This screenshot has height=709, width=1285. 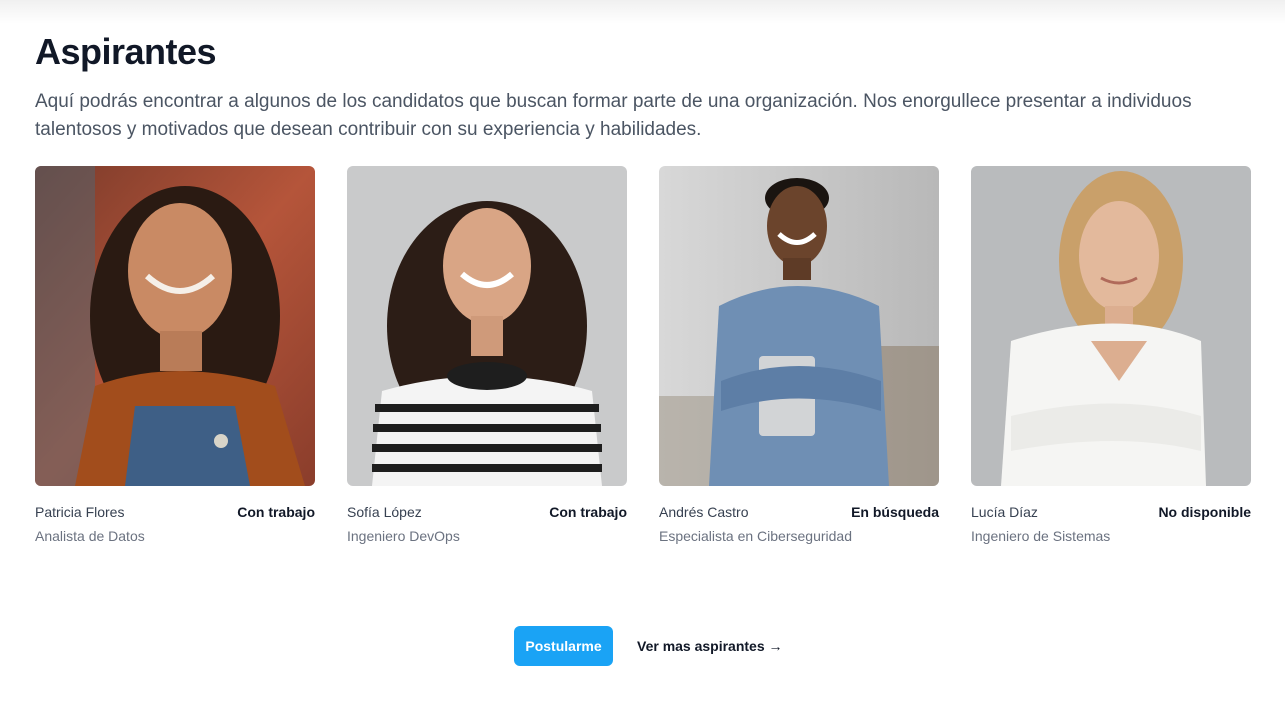 I want to click on candidate-role: Especialista en Ciberseguridad, so click(x=755, y=536).